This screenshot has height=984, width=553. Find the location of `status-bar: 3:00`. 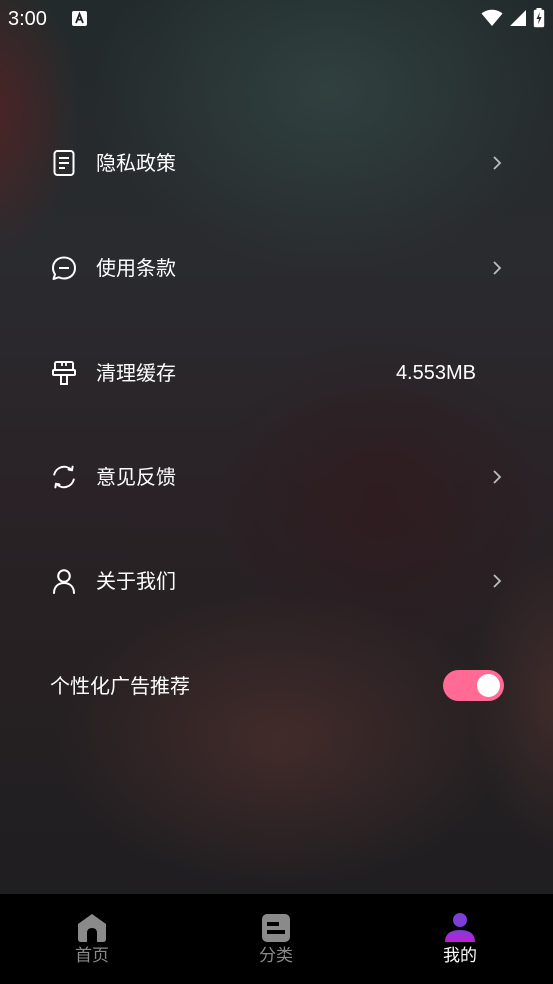

status-bar: 3:00 is located at coordinates (276, 19).